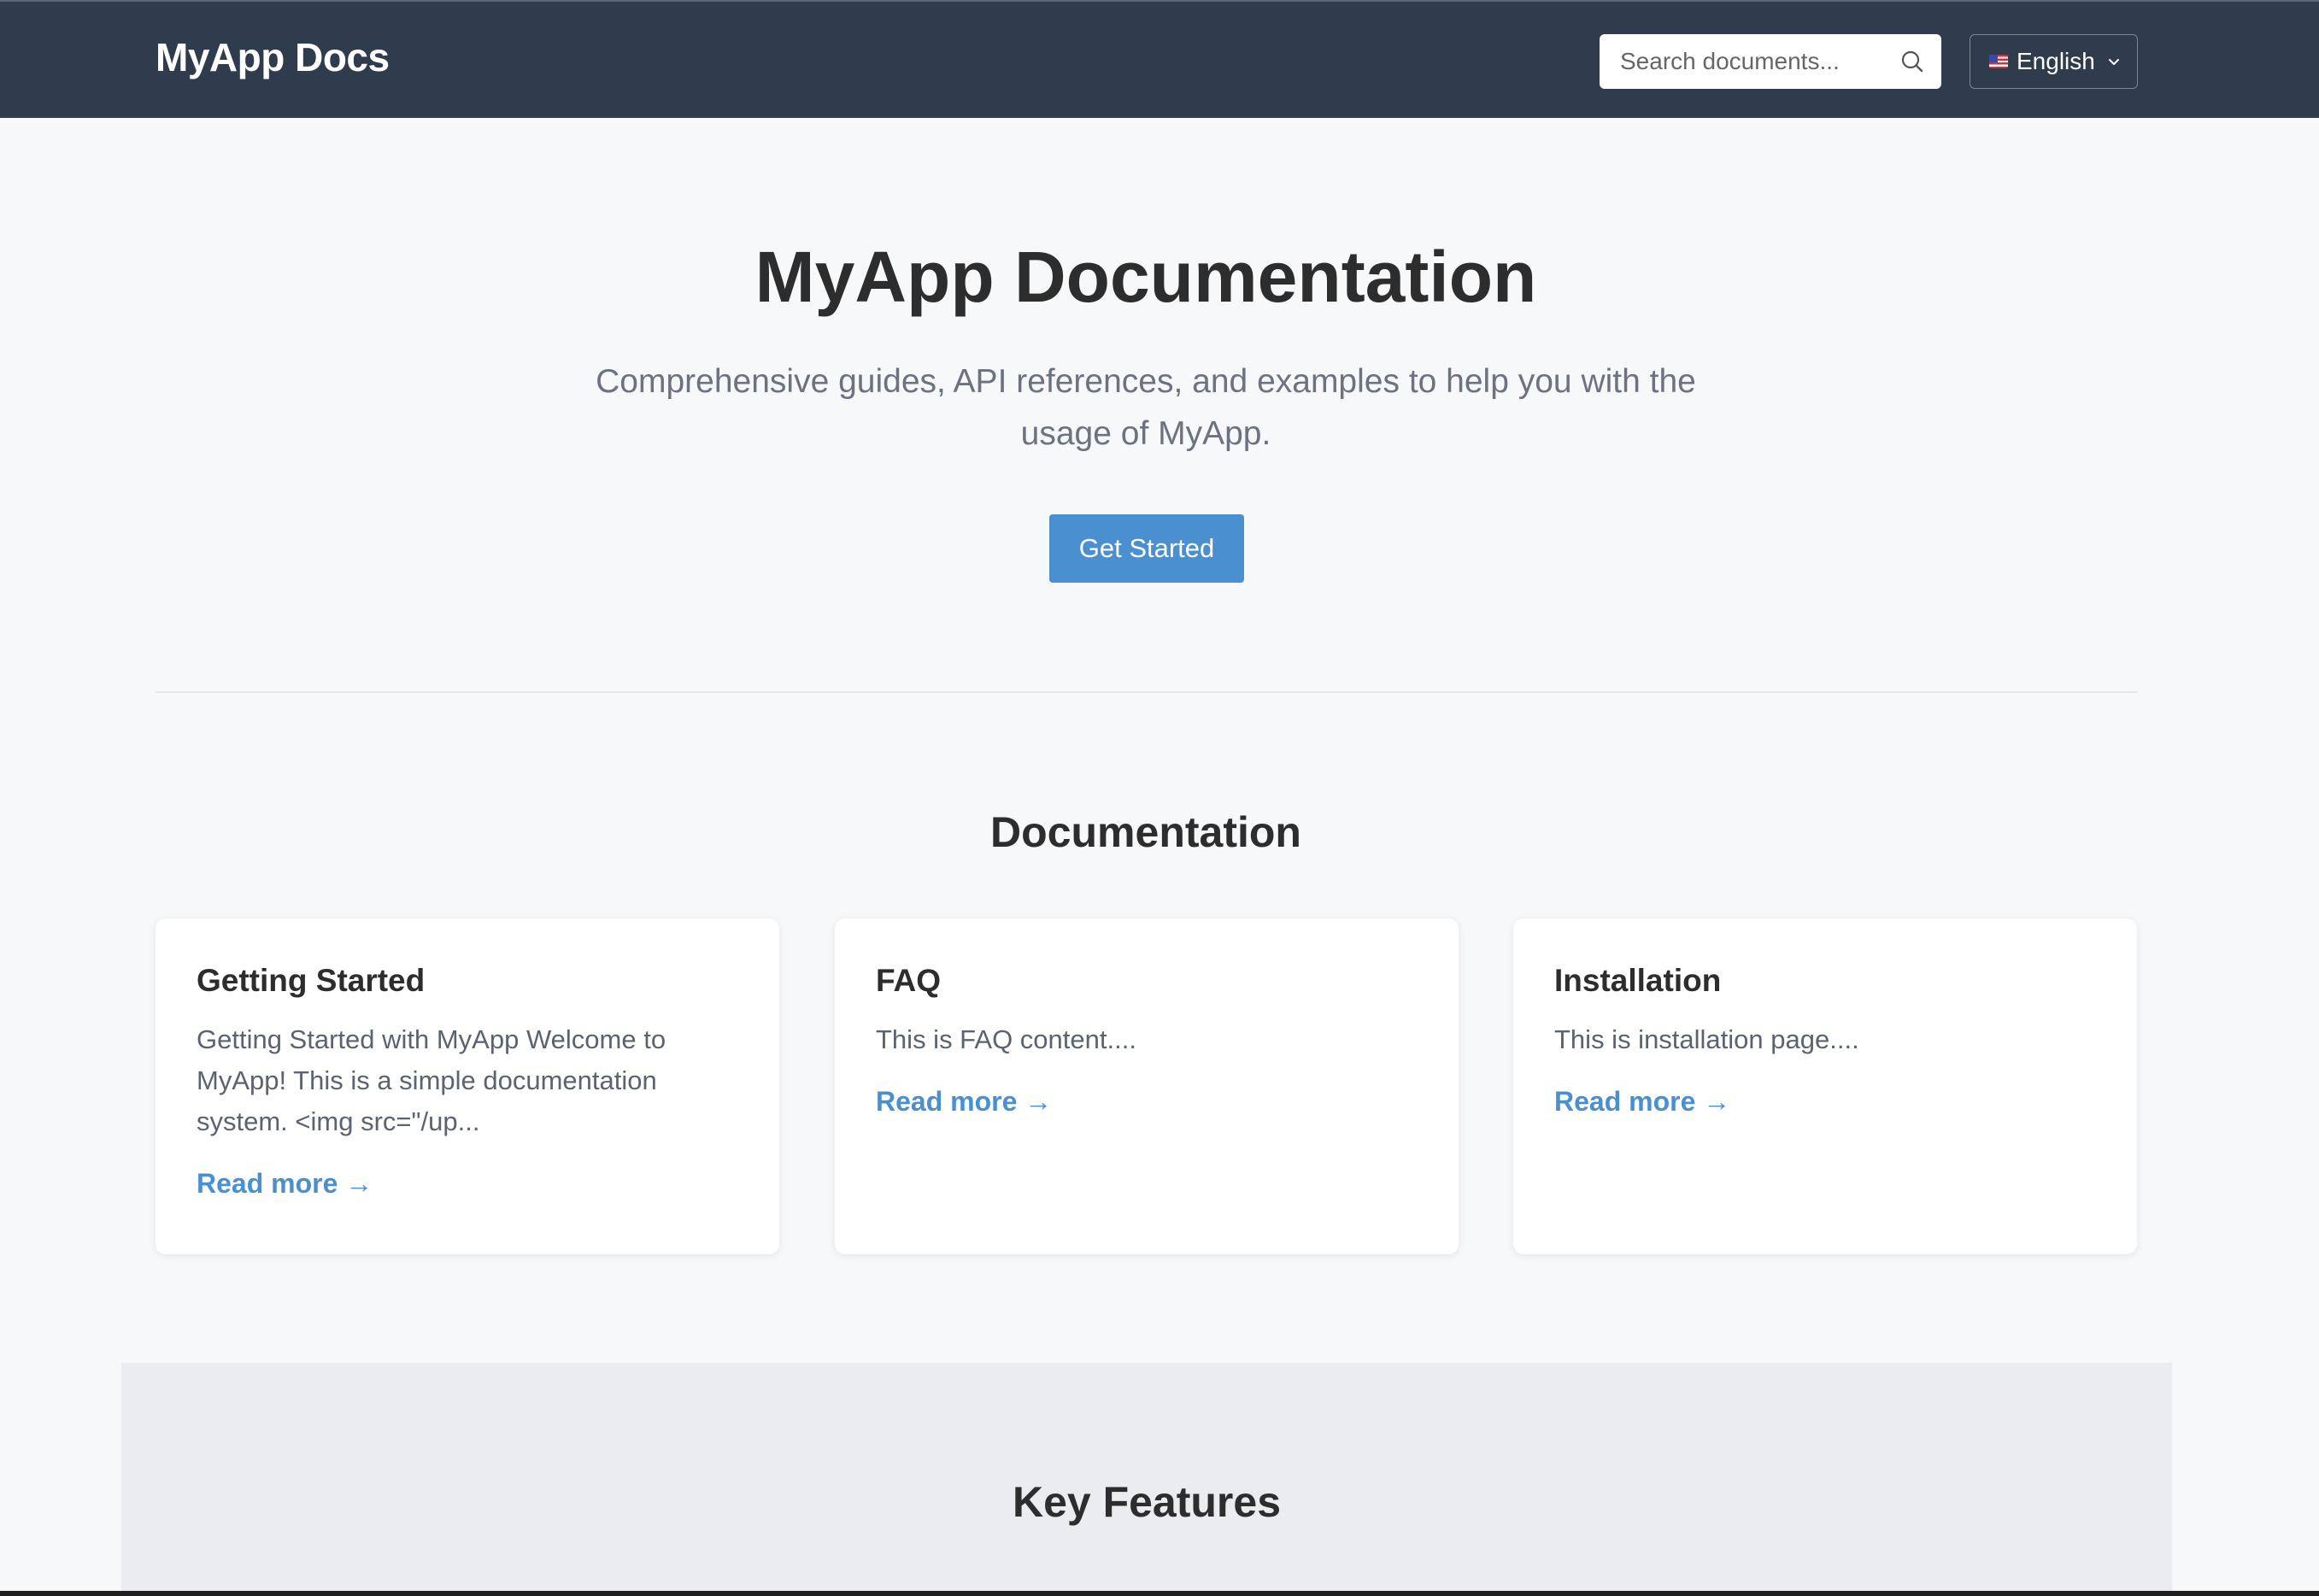 This screenshot has height=1596, width=2319. Describe the element at coordinates (1147, 1086) in the screenshot. I see `doc-card-faq: FAQ This is FAQ content.... Read more →` at that location.